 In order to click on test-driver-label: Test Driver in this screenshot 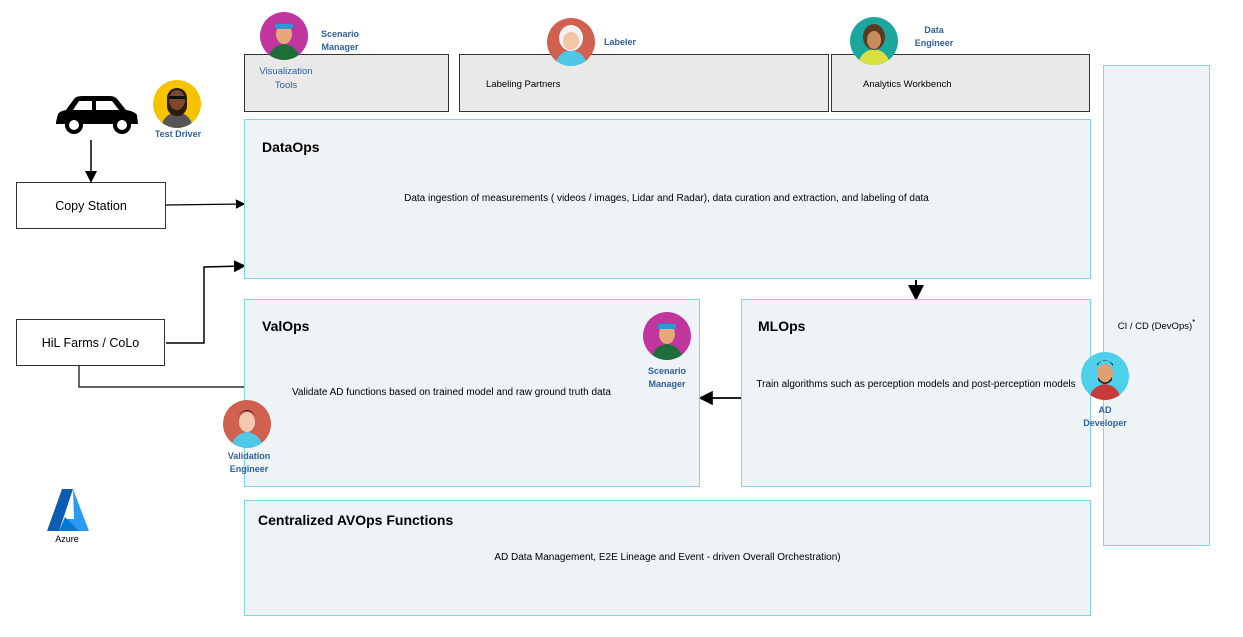, I will do `click(178, 134)`.